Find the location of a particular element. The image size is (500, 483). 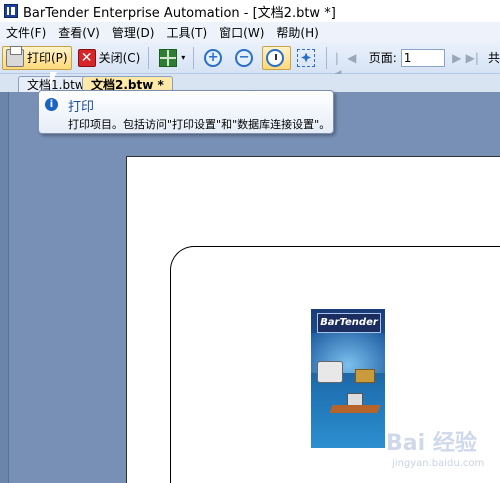

close-icon: ✕ is located at coordinates (86, 57).